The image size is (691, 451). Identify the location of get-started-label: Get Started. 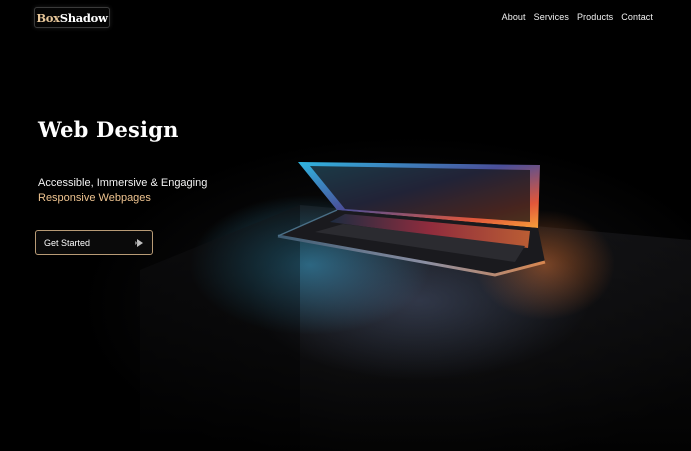
(67, 242).